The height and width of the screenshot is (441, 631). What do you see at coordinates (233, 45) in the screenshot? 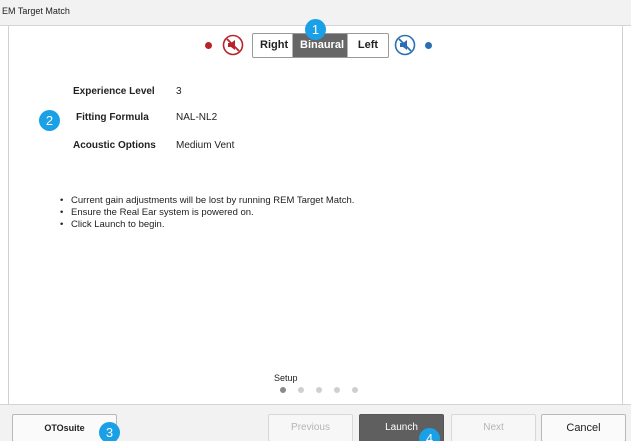
I see `speaker-muted-red-icon` at bounding box center [233, 45].